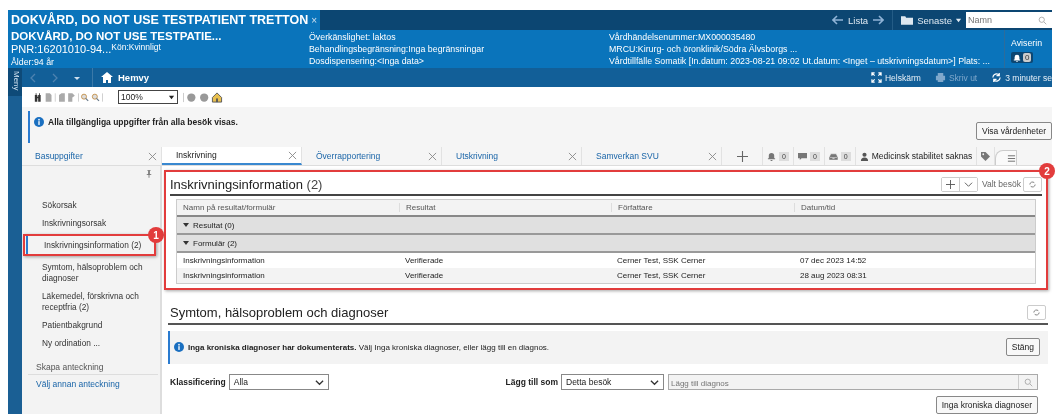 This screenshot has height=414, width=1055. What do you see at coordinates (858, 20) in the screenshot?
I see `list-label: Lista` at bounding box center [858, 20].